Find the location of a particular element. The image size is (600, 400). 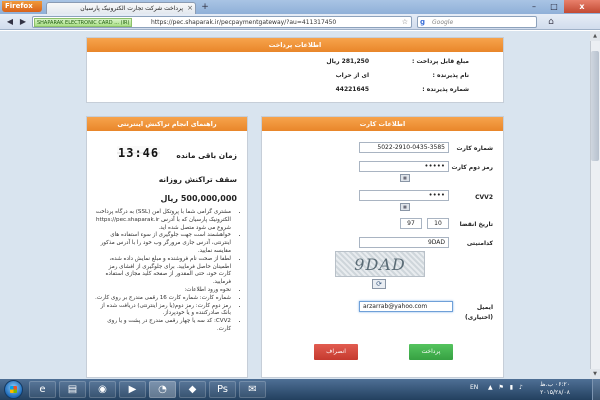

start-button is located at coordinates (13, 389).